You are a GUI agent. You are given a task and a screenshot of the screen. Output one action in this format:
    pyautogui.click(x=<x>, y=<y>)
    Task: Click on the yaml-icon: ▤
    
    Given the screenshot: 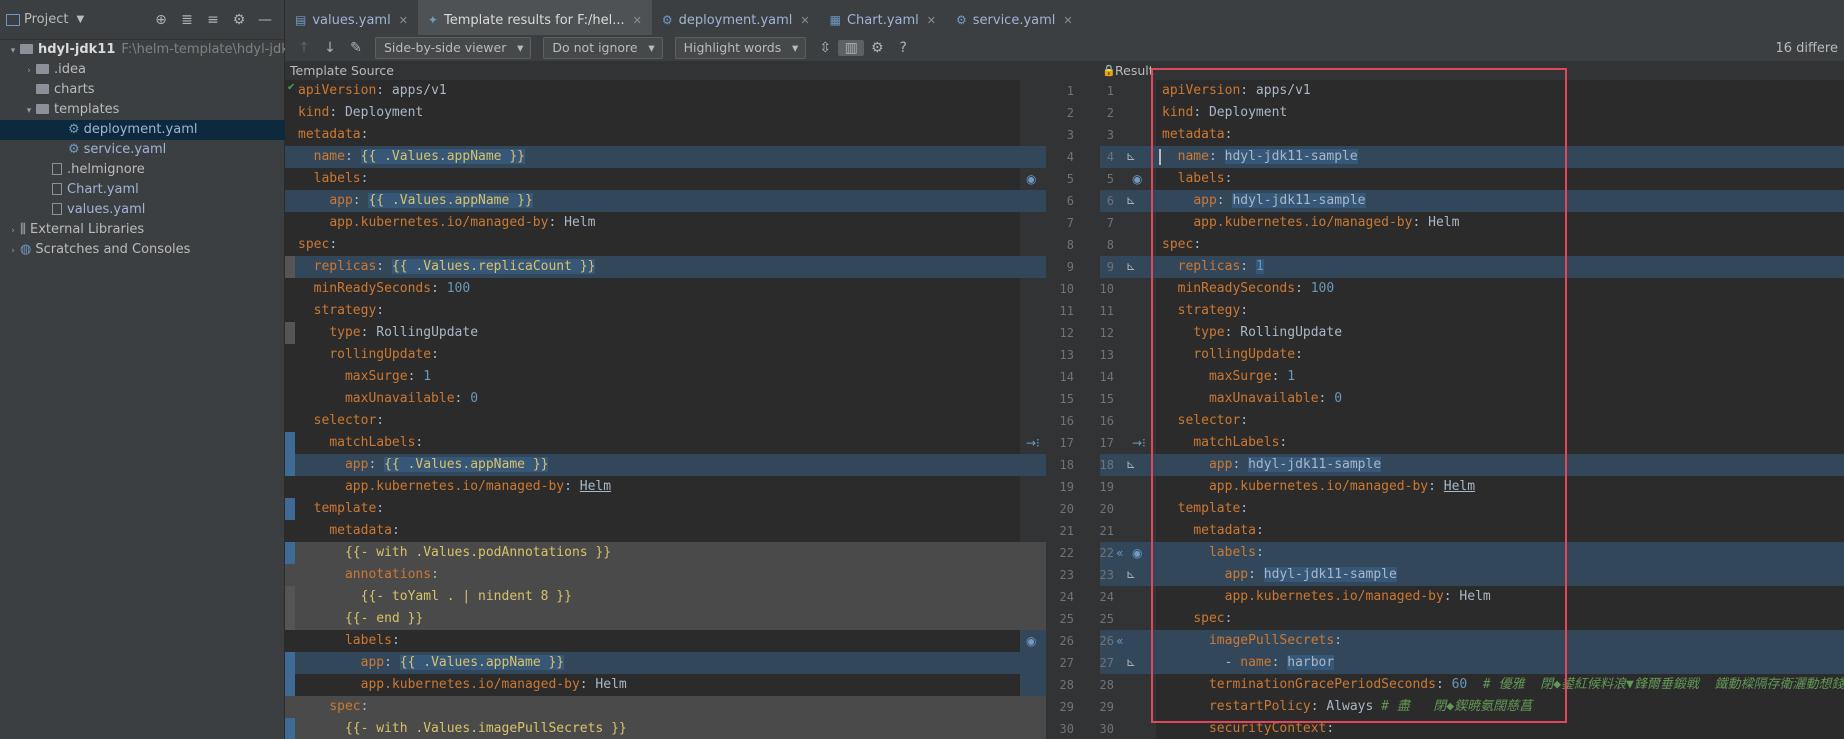 What is the action you would take?
    pyautogui.click(x=301, y=20)
    